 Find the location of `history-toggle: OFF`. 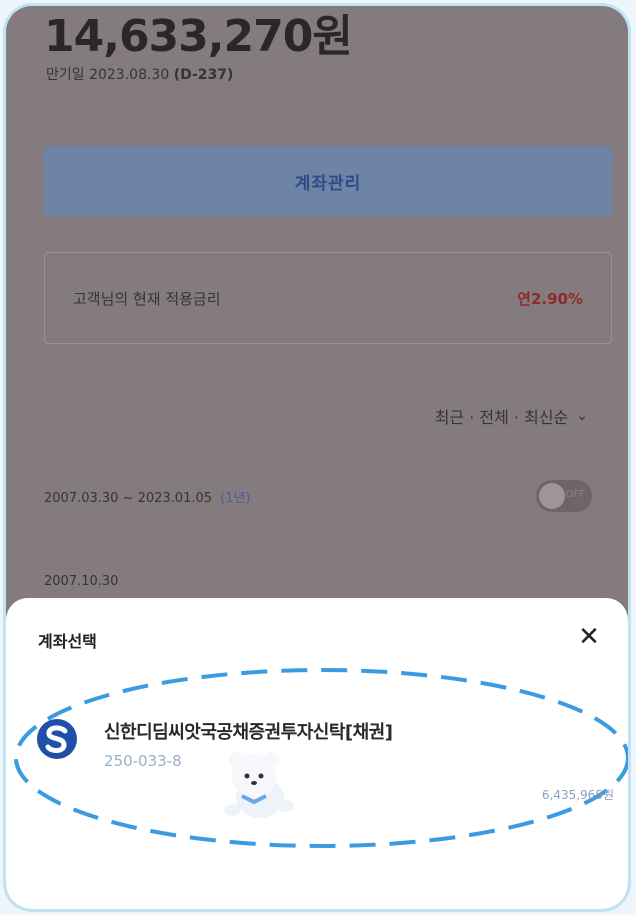

history-toggle: OFF is located at coordinates (564, 496).